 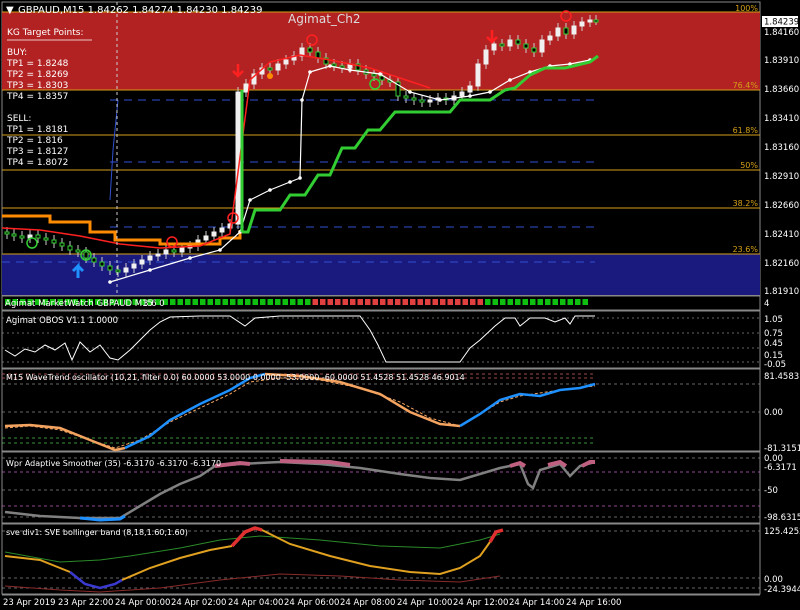 What do you see at coordinates (782, 561) in the screenshot?
I see `sve-axis: 125.4252 0.00 -24.3944` at bounding box center [782, 561].